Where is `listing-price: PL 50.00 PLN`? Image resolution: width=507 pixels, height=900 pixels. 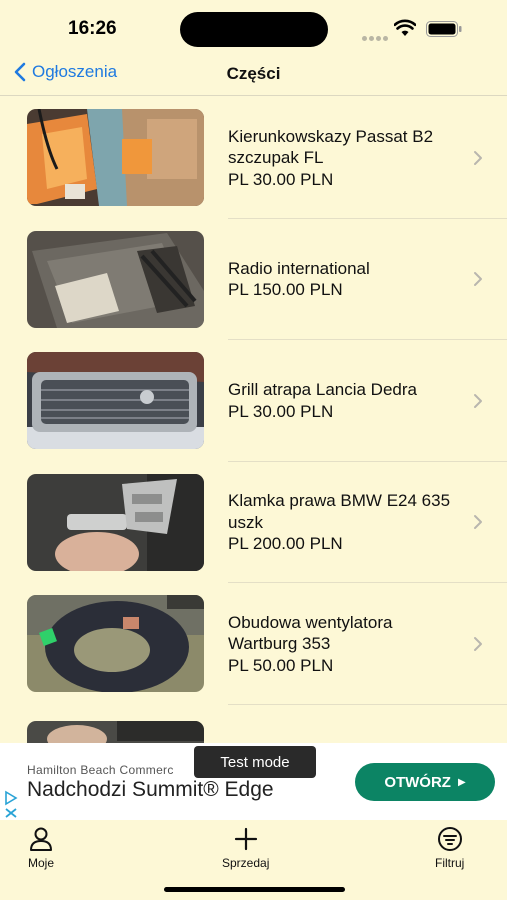
listing-price: PL 50.00 PLN is located at coordinates (281, 665).